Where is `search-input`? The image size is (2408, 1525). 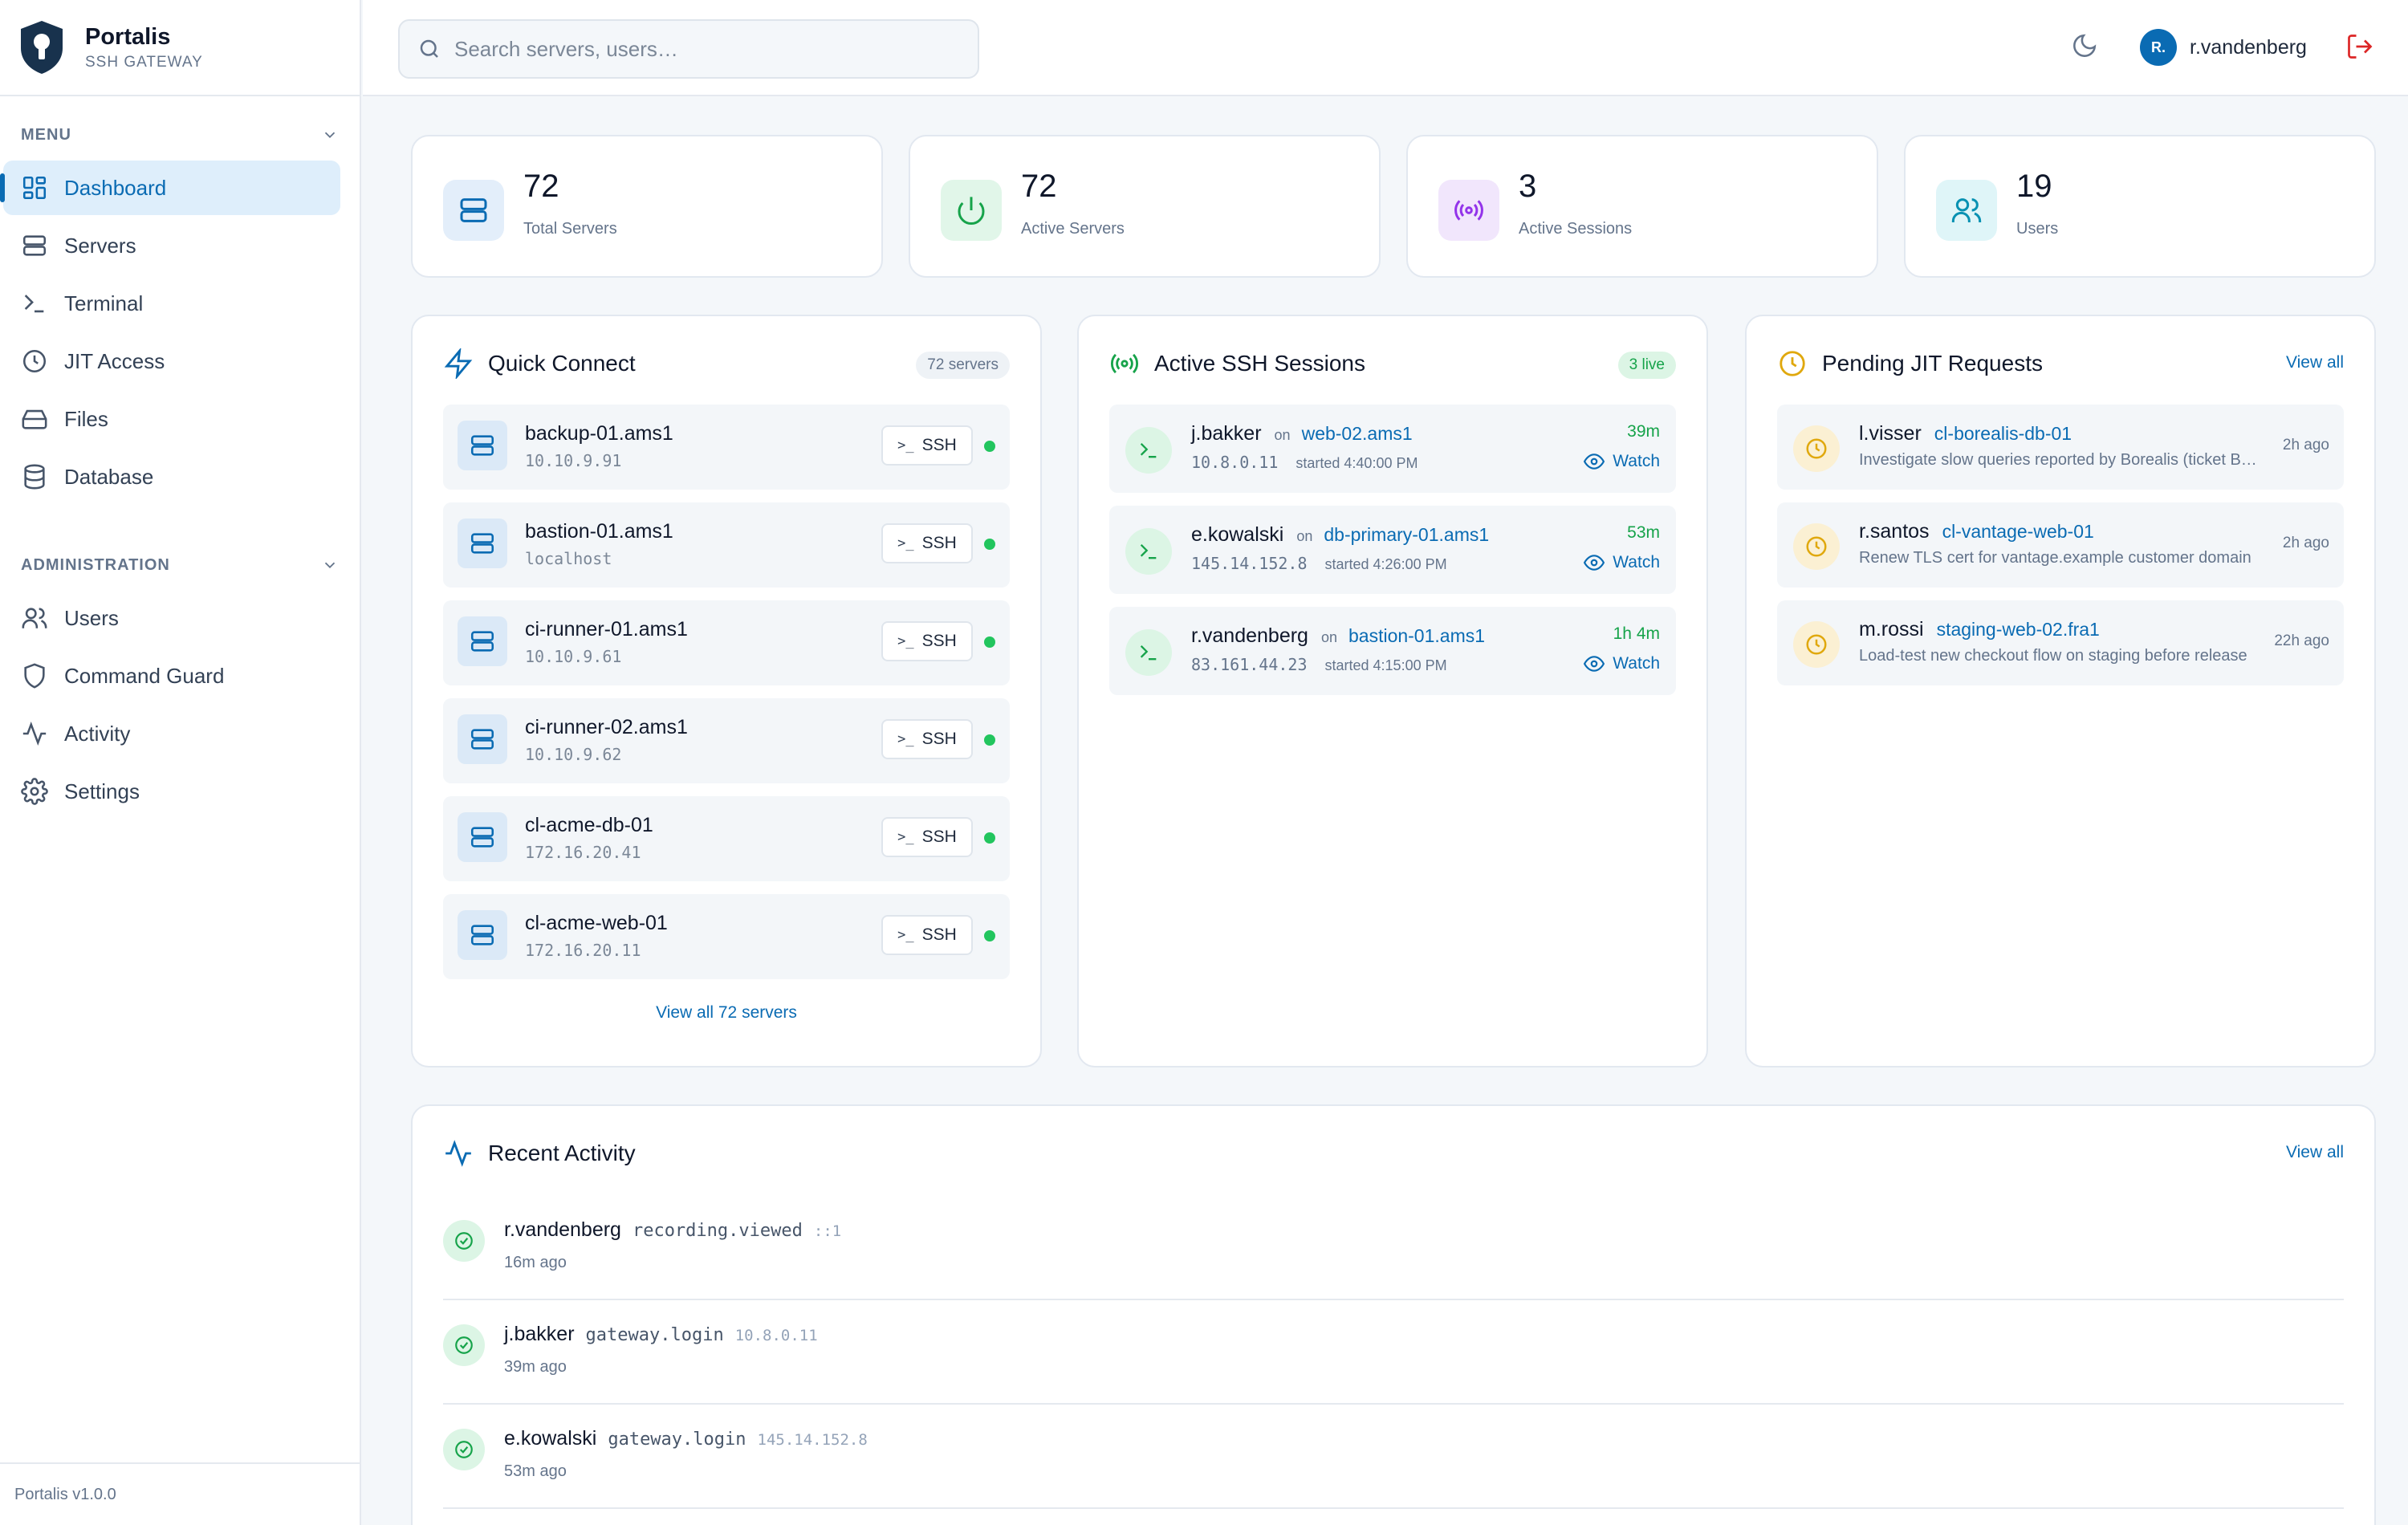
search-input is located at coordinates (695, 49).